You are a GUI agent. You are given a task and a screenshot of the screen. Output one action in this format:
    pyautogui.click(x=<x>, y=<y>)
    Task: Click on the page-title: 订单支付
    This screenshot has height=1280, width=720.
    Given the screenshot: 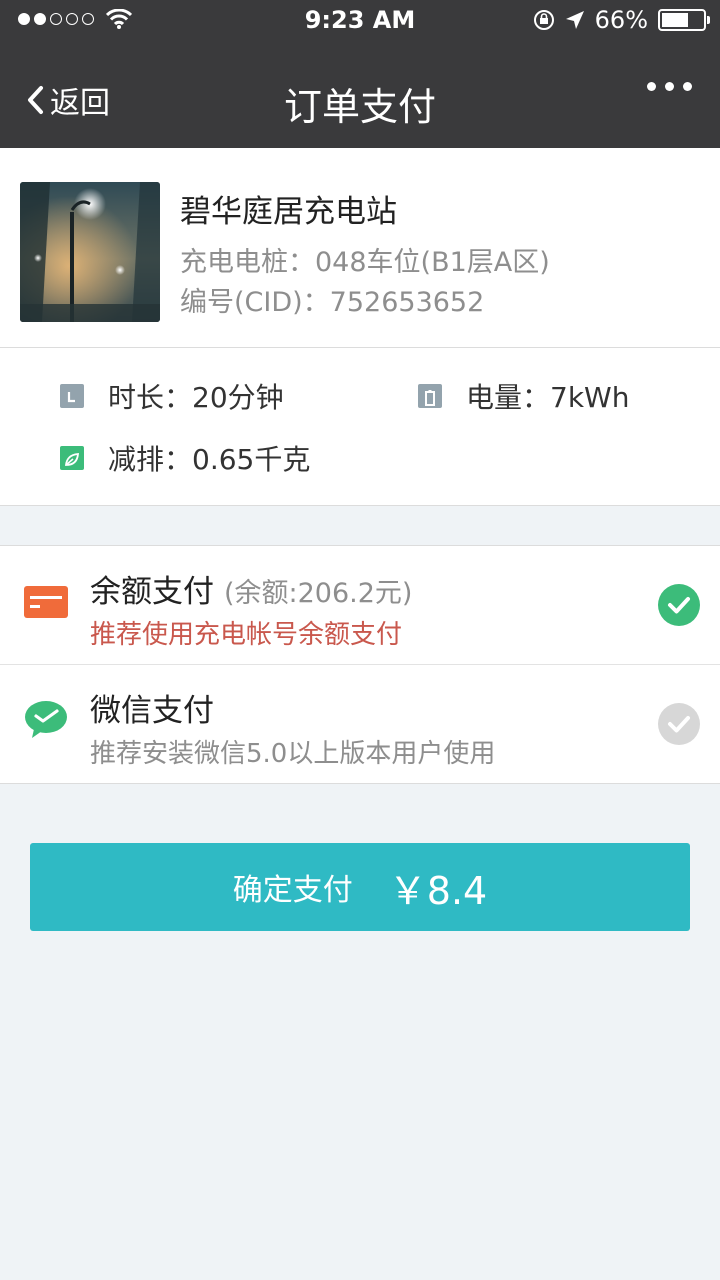 What is the action you would take?
    pyautogui.click(x=359, y=107)
    